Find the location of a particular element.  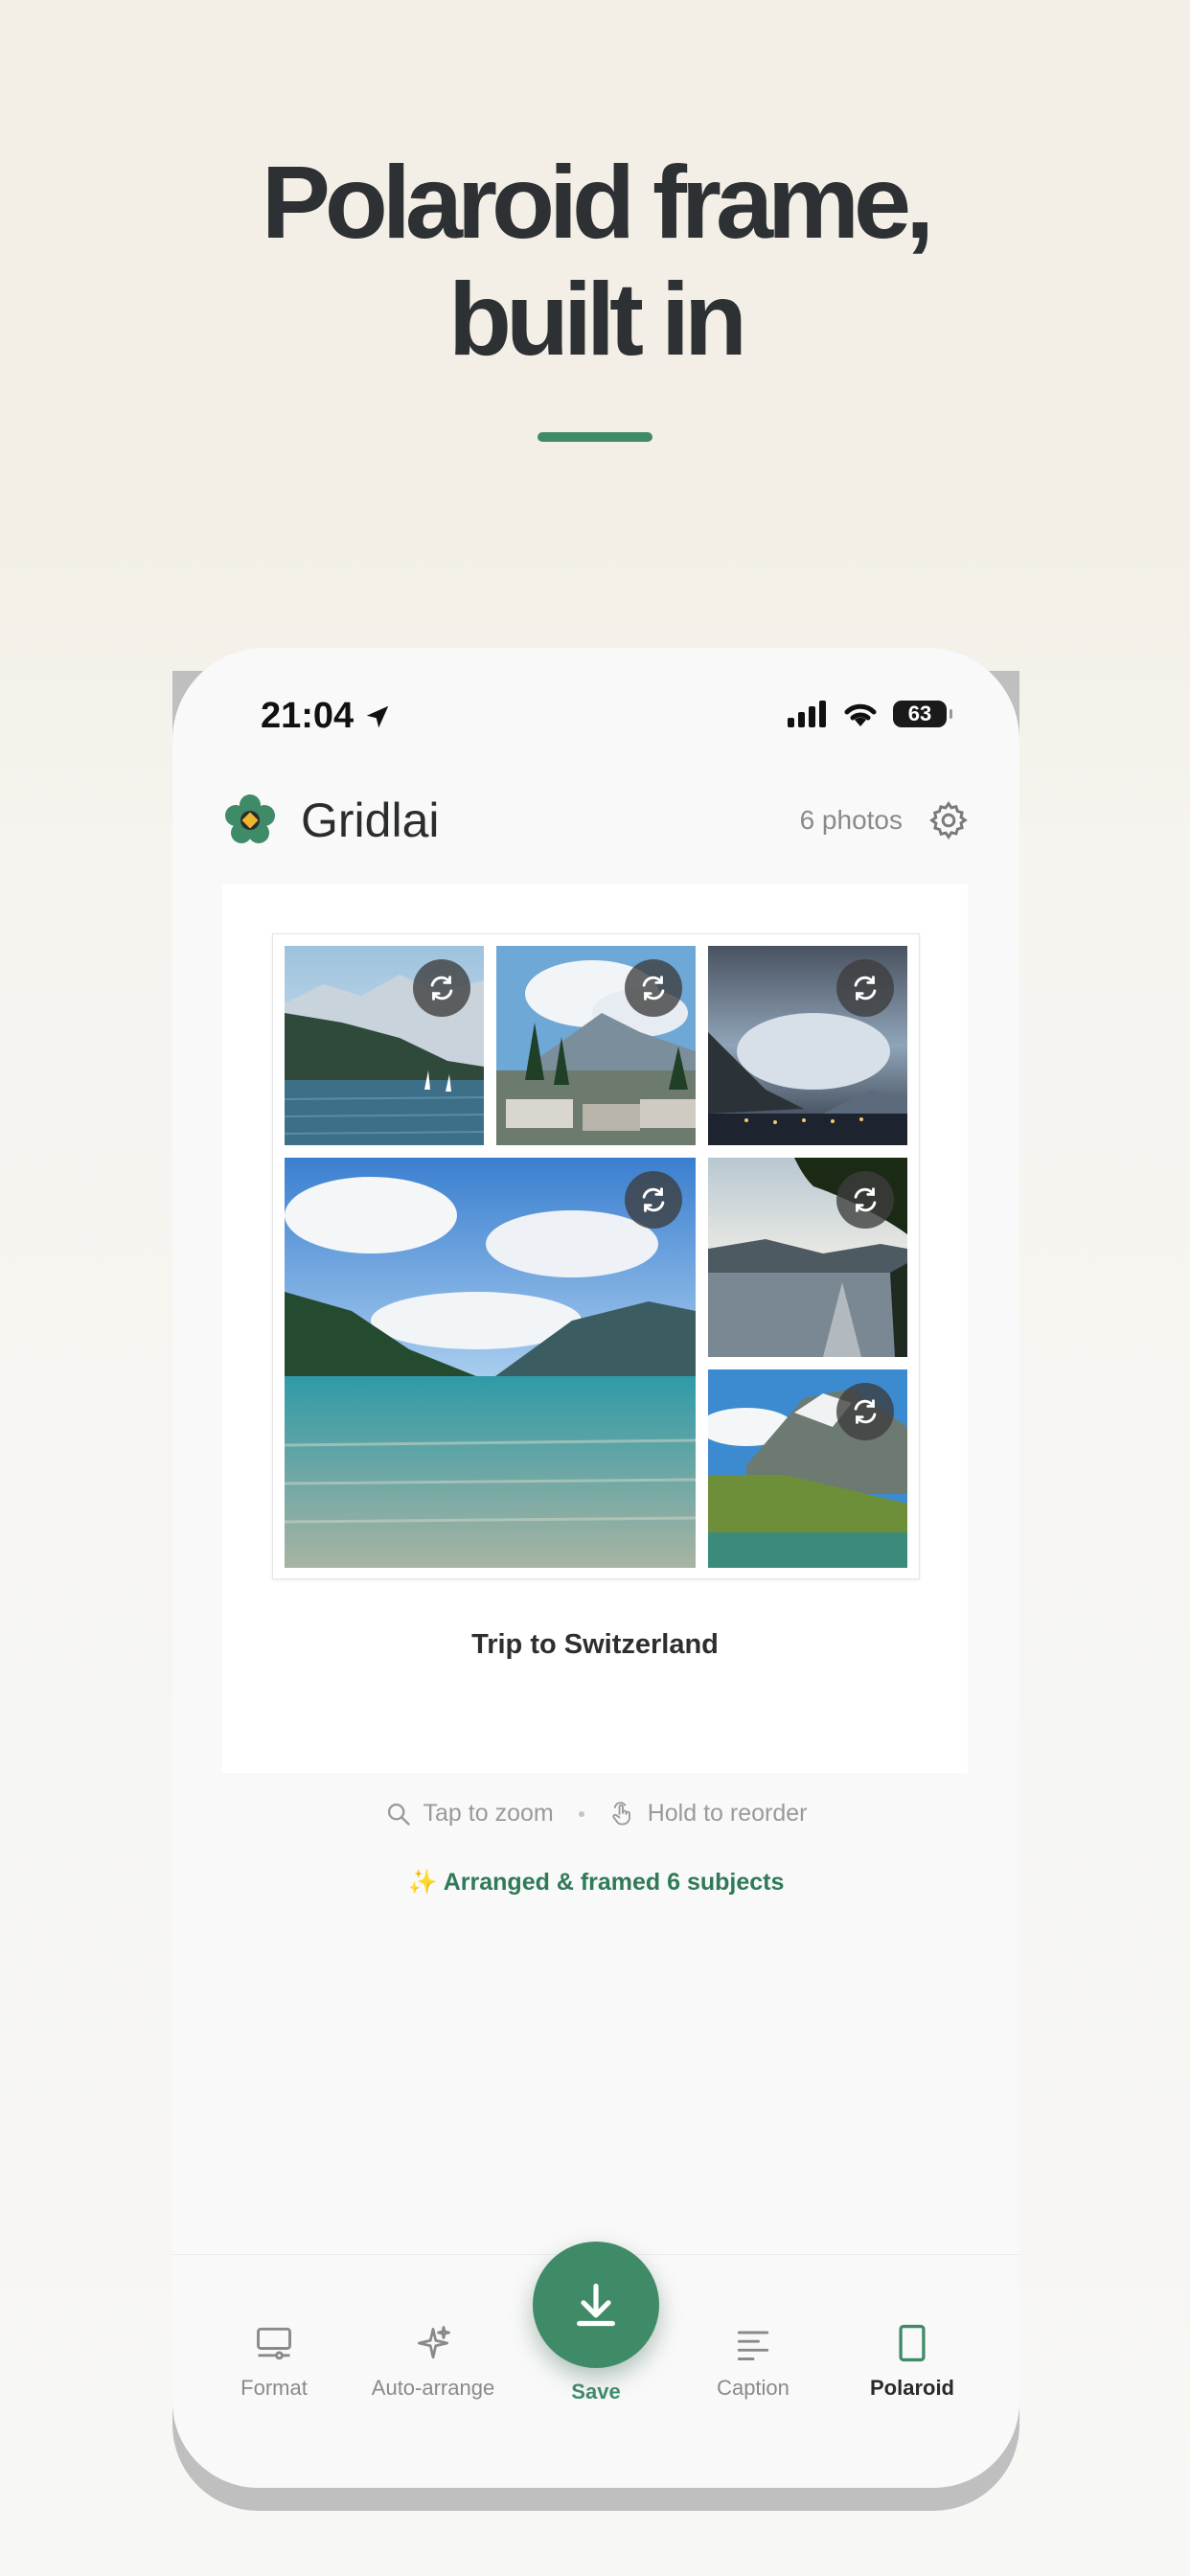

battery-level: 63 is located at coordinates (920, 713).